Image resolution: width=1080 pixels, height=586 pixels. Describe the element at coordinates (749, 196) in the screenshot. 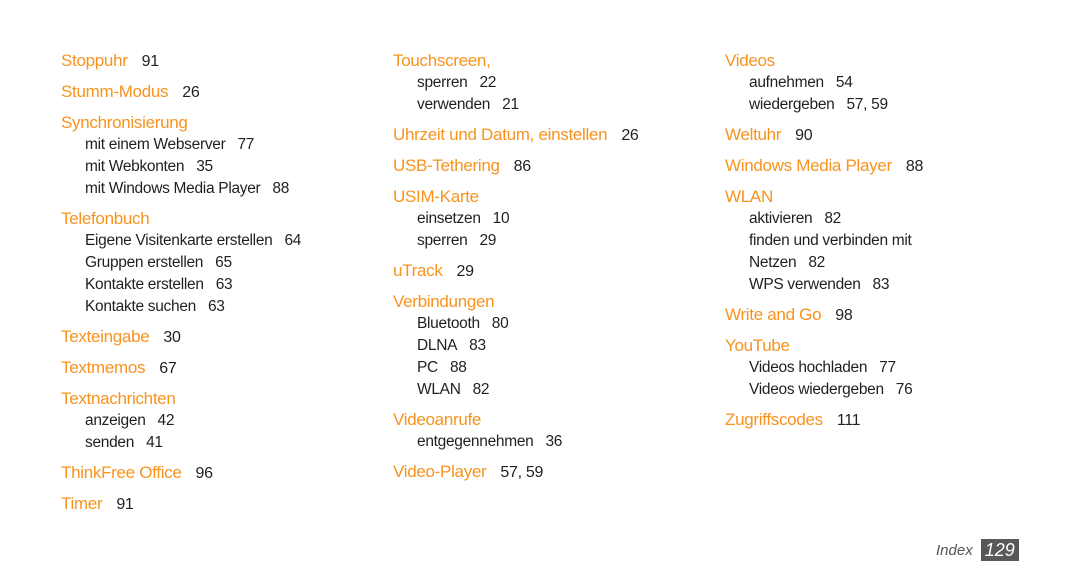

I see `term-label: WLAN` at that location.